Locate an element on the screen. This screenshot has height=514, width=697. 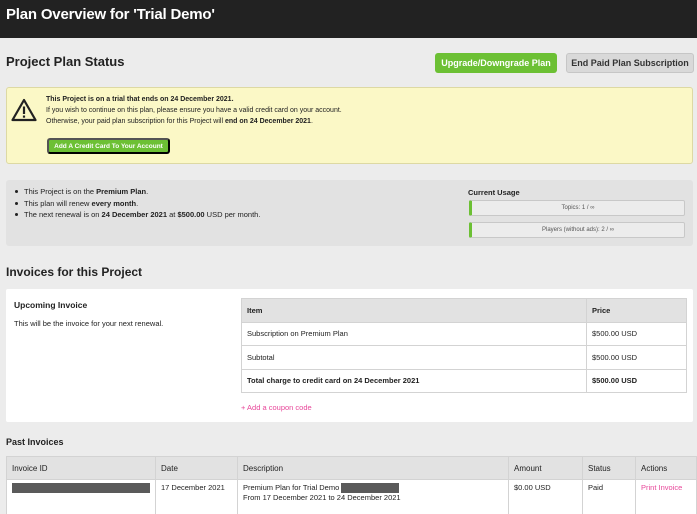
end-subscription-button: End Paid Plan Subscription is located at coordinates (630, 63).